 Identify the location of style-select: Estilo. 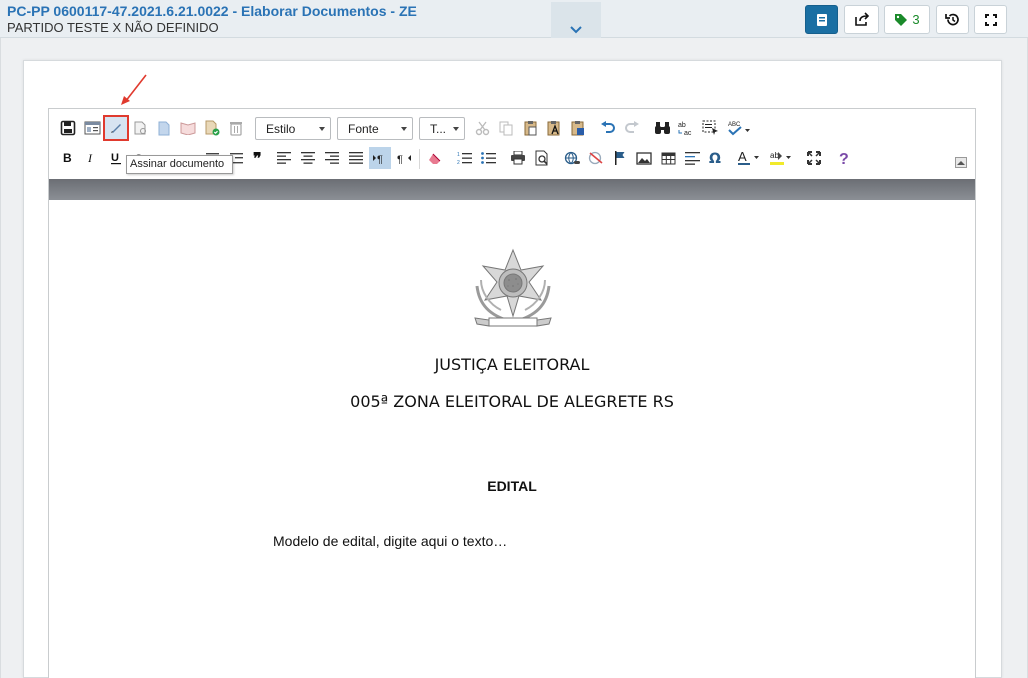
(293, 128).